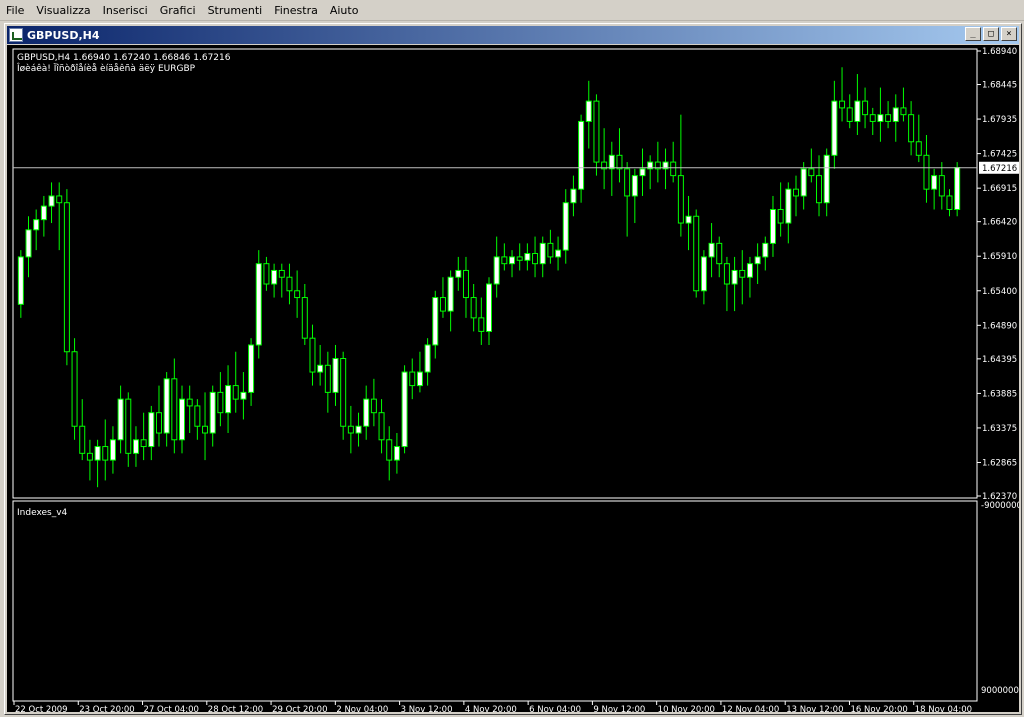 This screenshot has height=717, width=1024. What do you see at coordinates (814, 708) in the screenshot?
I see `time-tick-label: 13 Nov 12:00` at bounding box center [814, 708].